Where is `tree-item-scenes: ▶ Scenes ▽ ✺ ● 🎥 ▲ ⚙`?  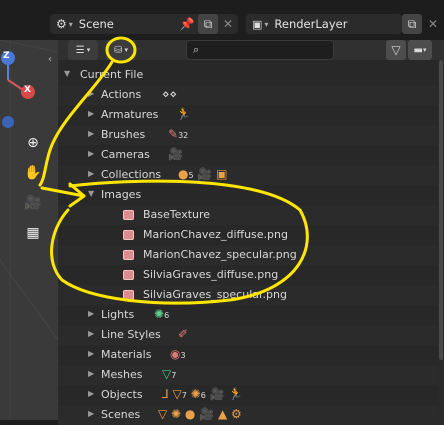 tree-item-scenes: ▶ Scenes ▽ ✺ ● 🎥 ▲ ⚙ is located at coordinates (251, 415).